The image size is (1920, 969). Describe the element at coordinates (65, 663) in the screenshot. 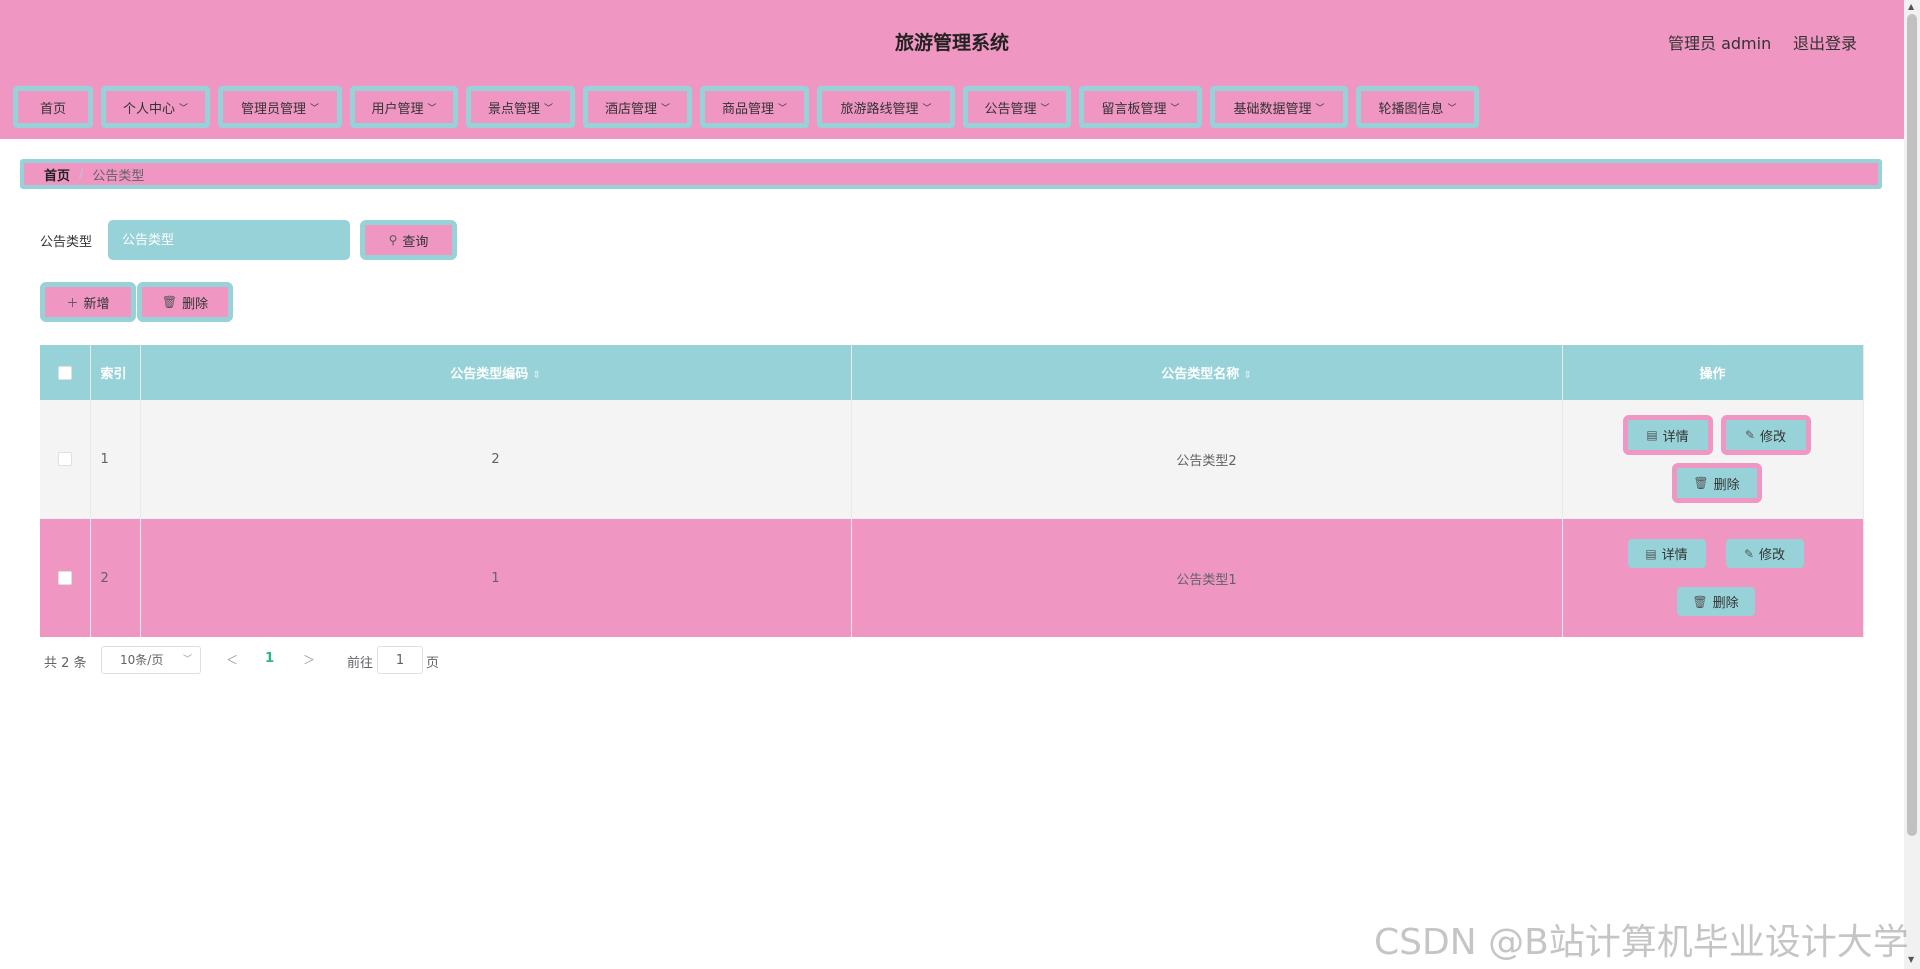

I see `pagination-total: 共 2 条` at that location.